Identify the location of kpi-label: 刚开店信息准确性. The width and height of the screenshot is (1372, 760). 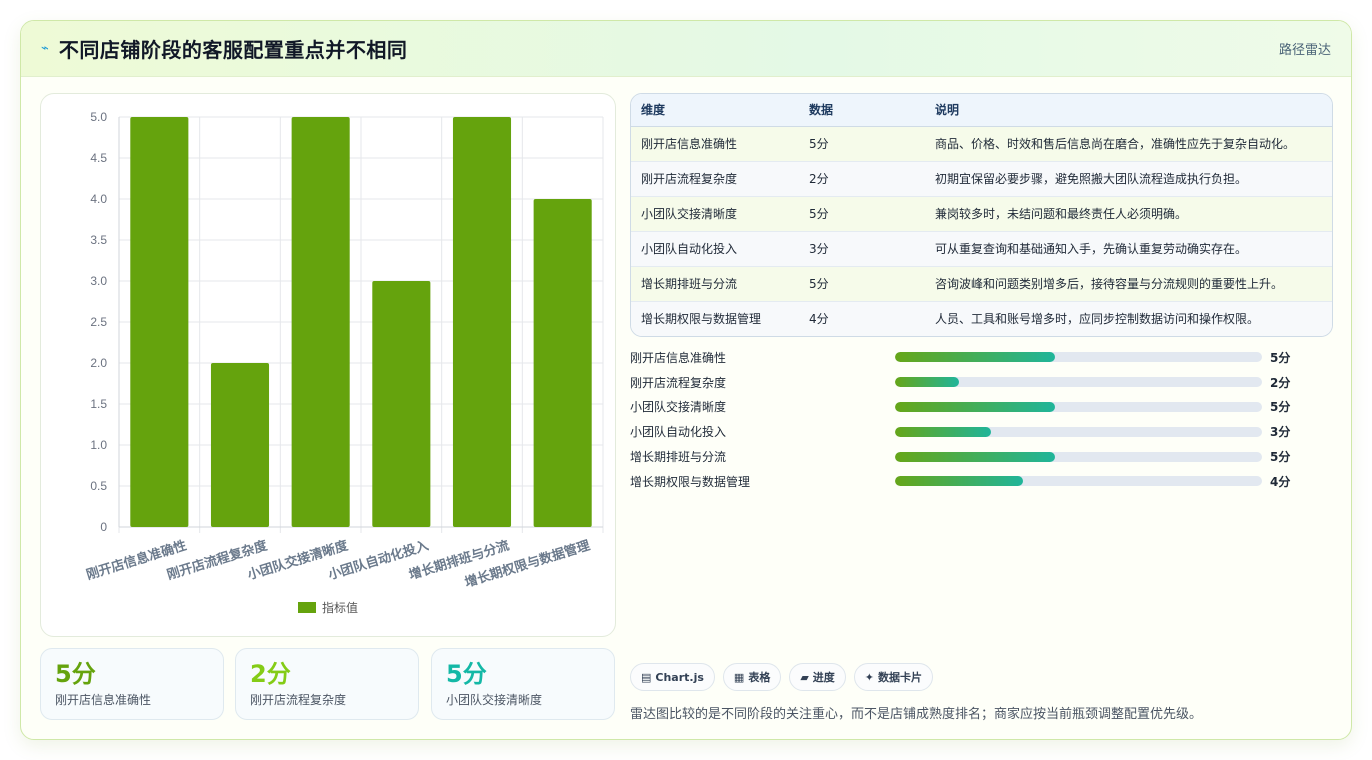
(103, 700).